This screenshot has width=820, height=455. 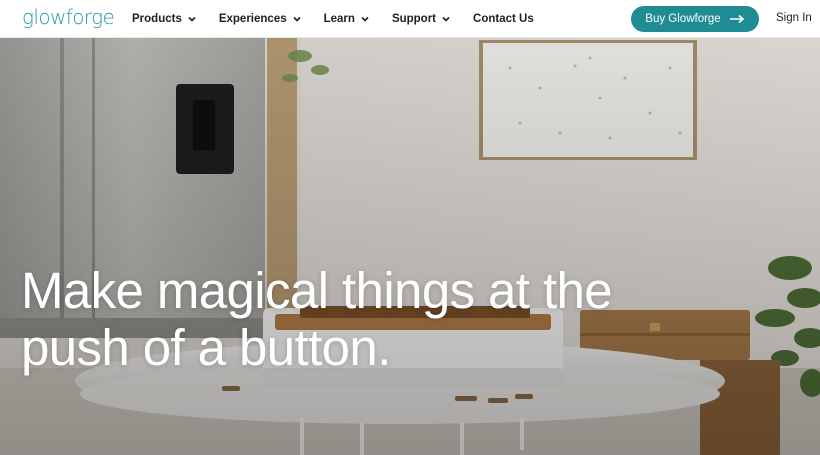 I want to click on hero-headline-line-2: push of a button., so click(x=206, y=347).